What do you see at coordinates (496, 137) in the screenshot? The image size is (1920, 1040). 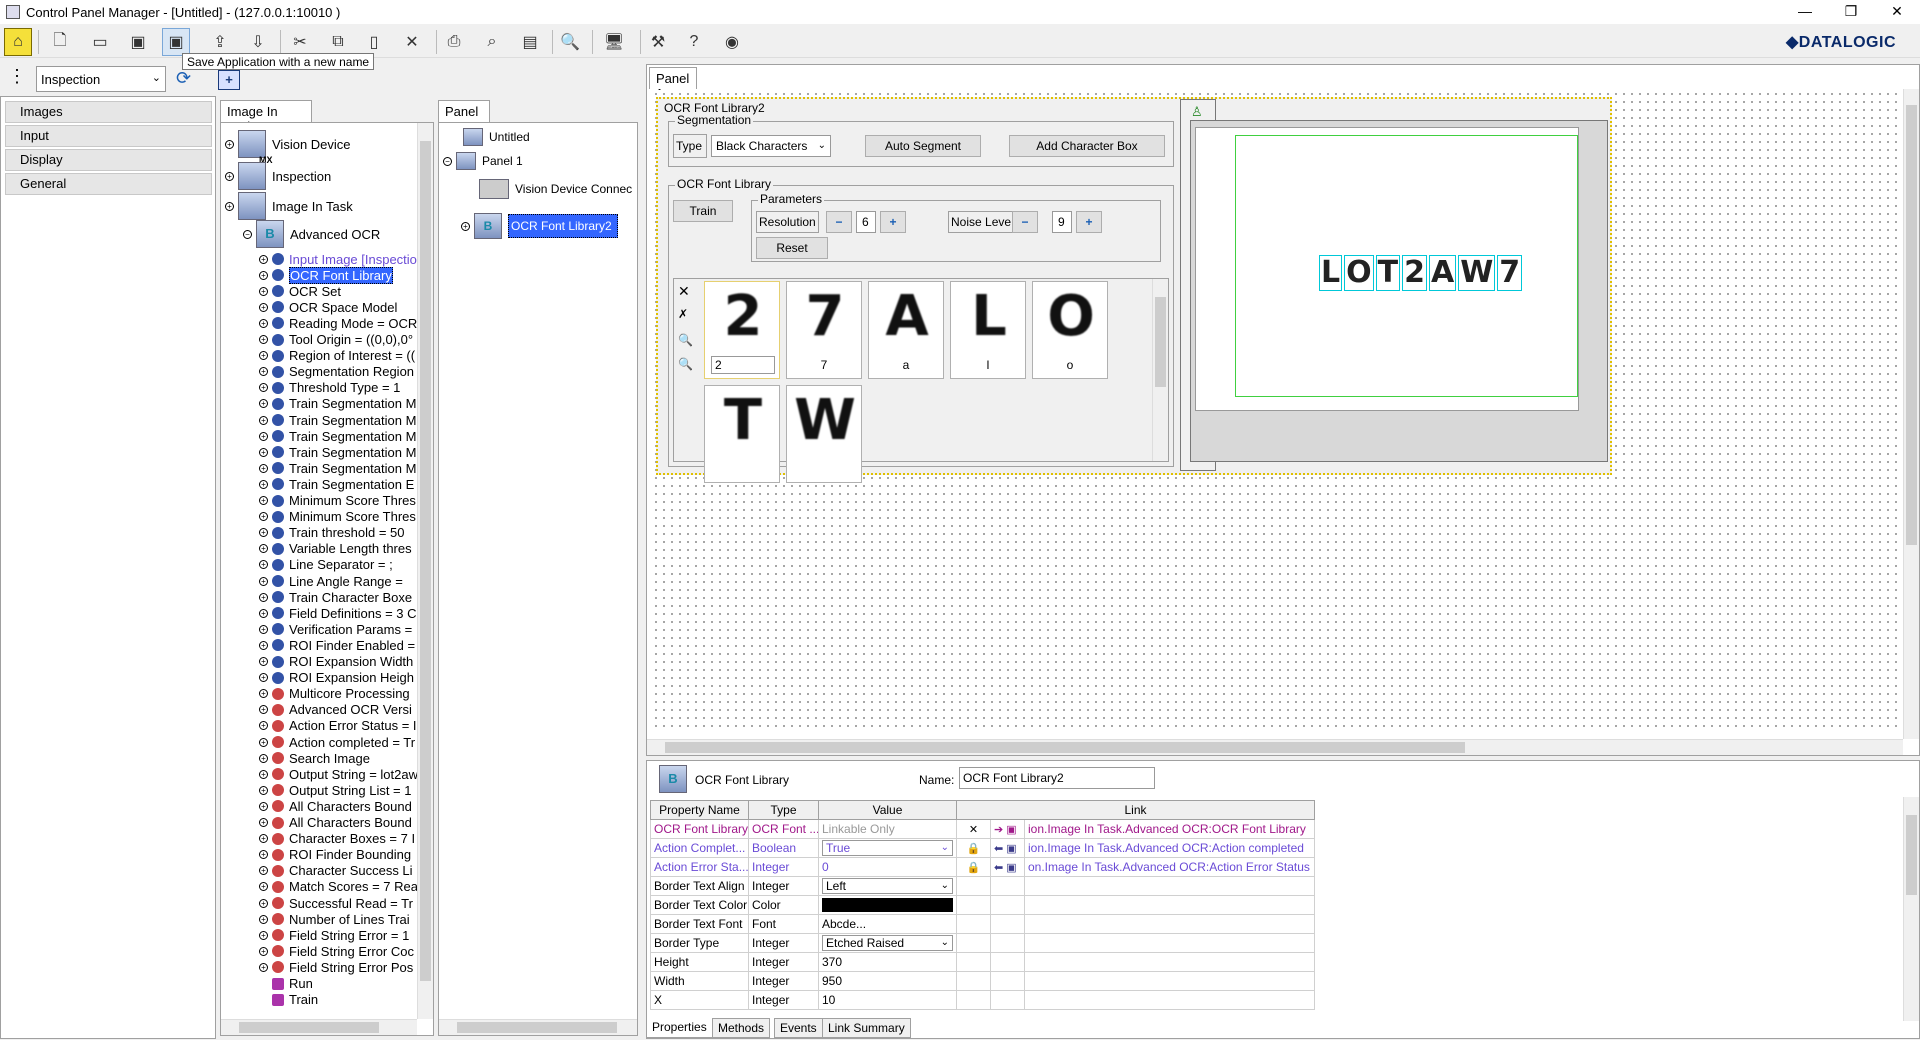 I see `panel-node-untitled: Untitled` at bounding box center [496, 137].